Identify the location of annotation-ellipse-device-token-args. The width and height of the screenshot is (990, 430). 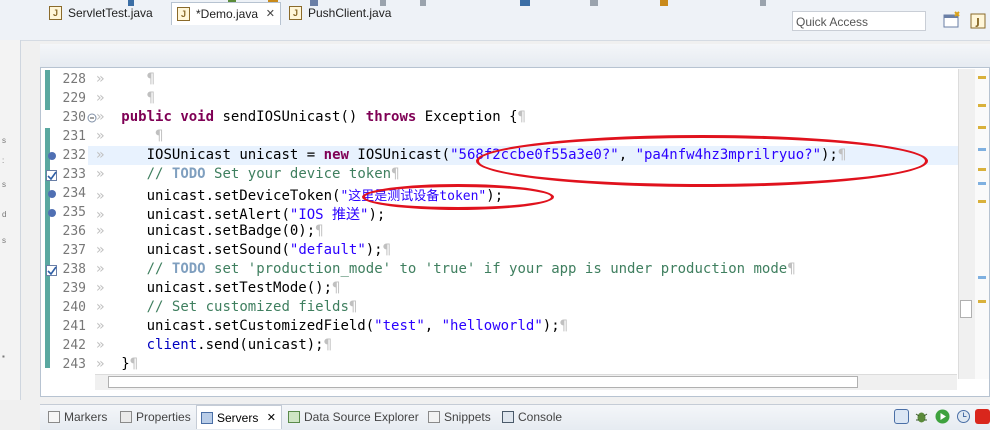
(702, 161).